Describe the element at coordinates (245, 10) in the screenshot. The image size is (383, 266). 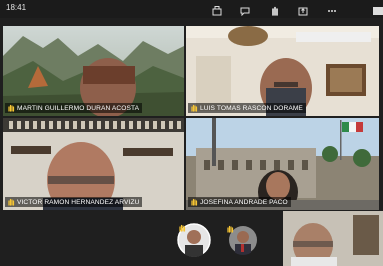
I see `chat-icon` at that location.